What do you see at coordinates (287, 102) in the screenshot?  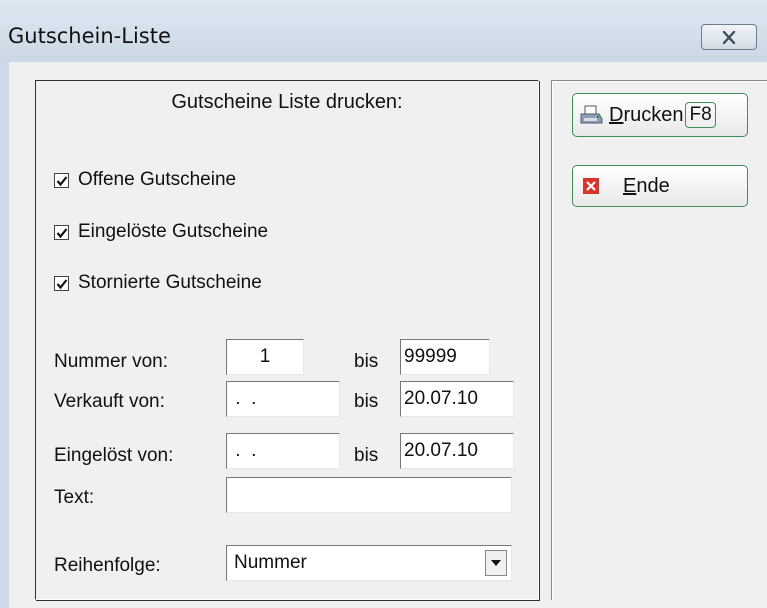 I see `panel-heading: Gutscheine Liste drucken:` at bounding box center [287, 102].